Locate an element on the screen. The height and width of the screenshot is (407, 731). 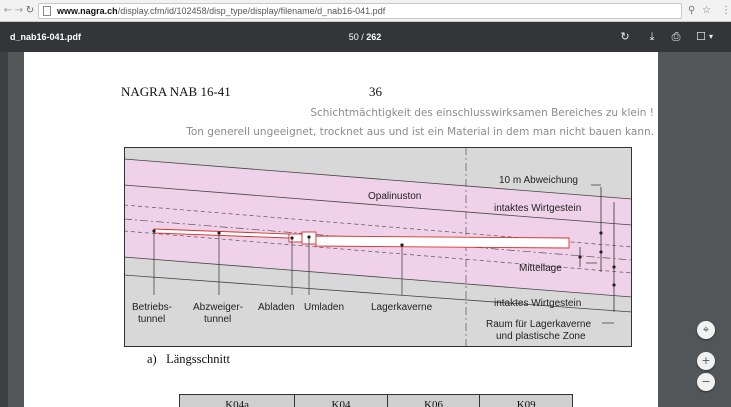
zoom-out-icon: − is located at coordinates (706, 382).